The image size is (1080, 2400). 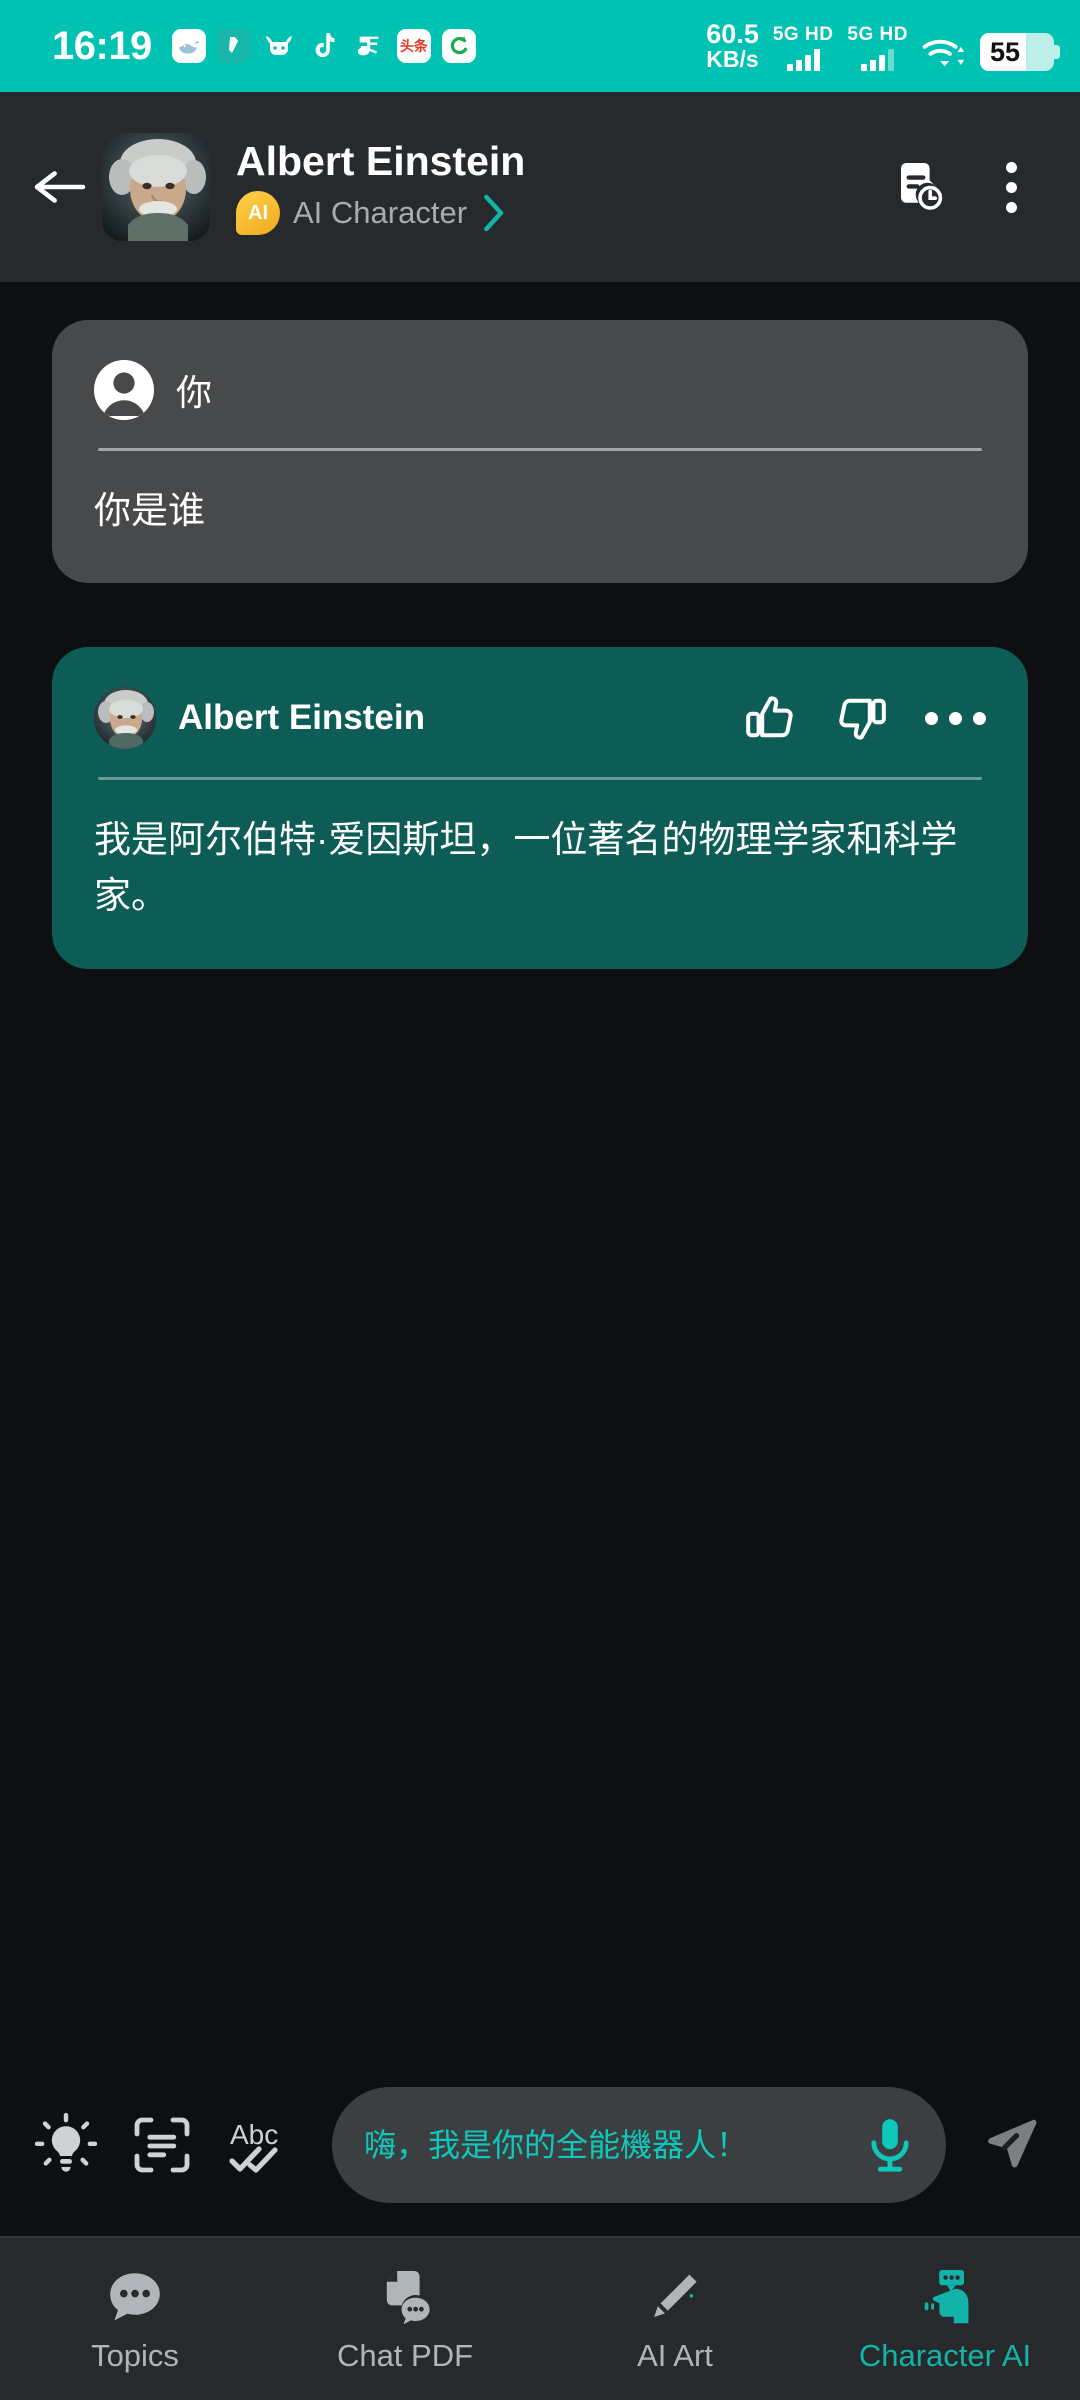 I want to click on topics-icon, so click(x=135, y=2297).